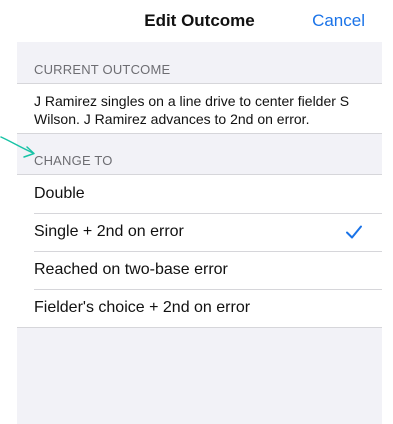 This screenshot has height=424, width=393. Describe the element at coordinates (109, 231) in the screenshot. I see `option-label: Single + 2nd on error` at that location.